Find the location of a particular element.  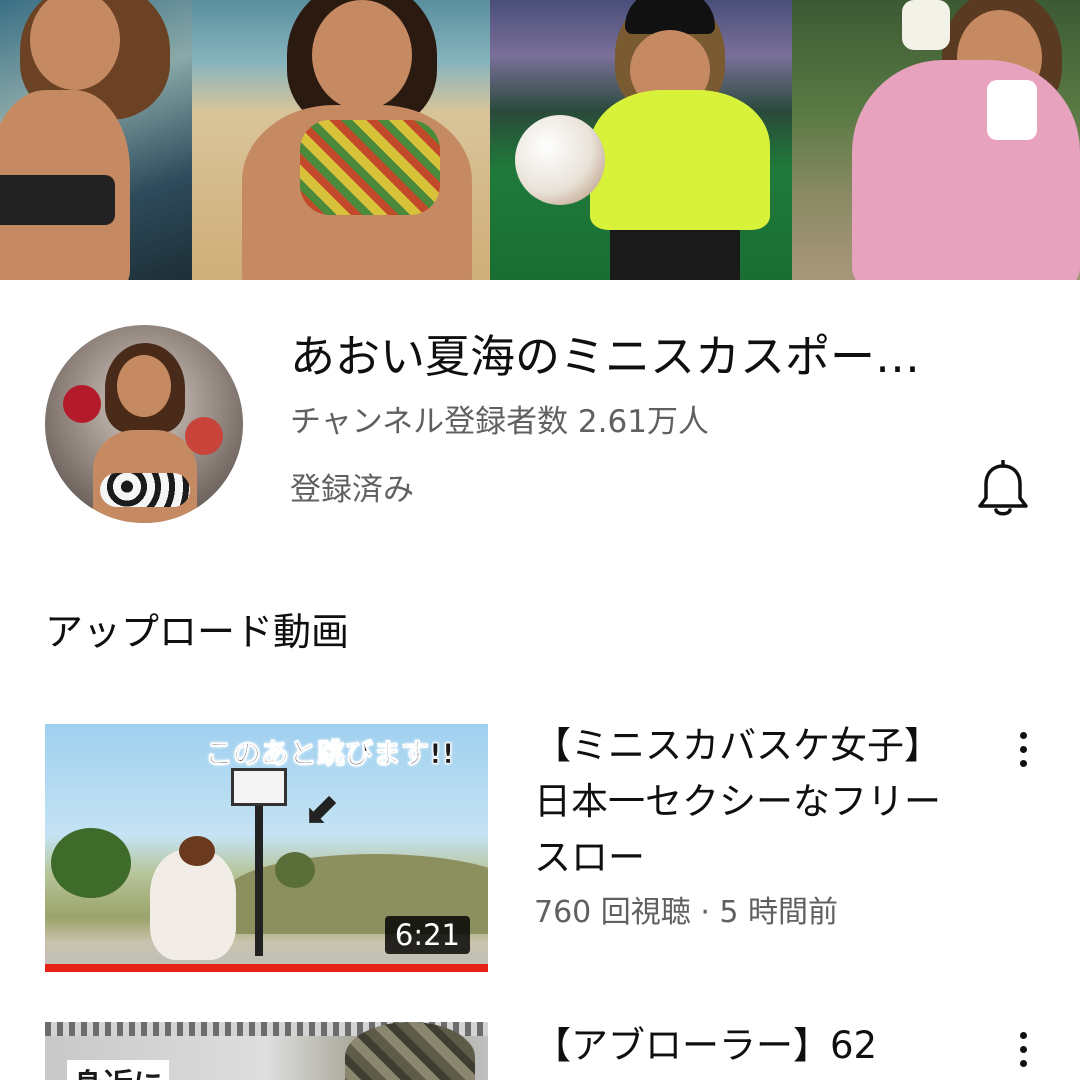

video-title: 【ミニスカバスケ女子】日本一セクシーなフリースロー is located at coordinates (744, 802).